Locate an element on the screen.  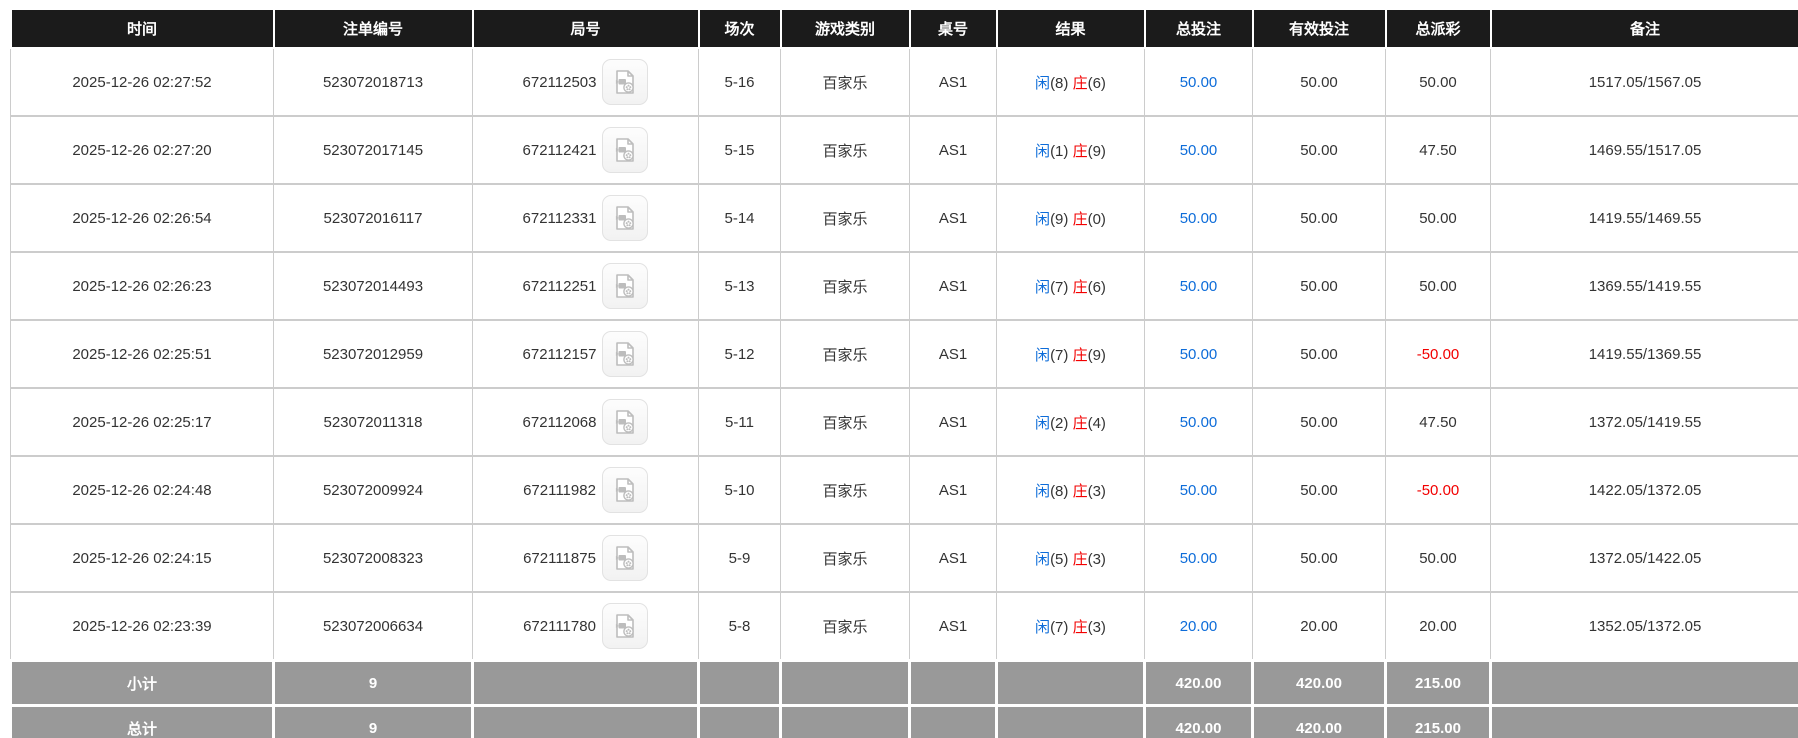
cell-session: 5-14 is located at coordinates (739, 218).